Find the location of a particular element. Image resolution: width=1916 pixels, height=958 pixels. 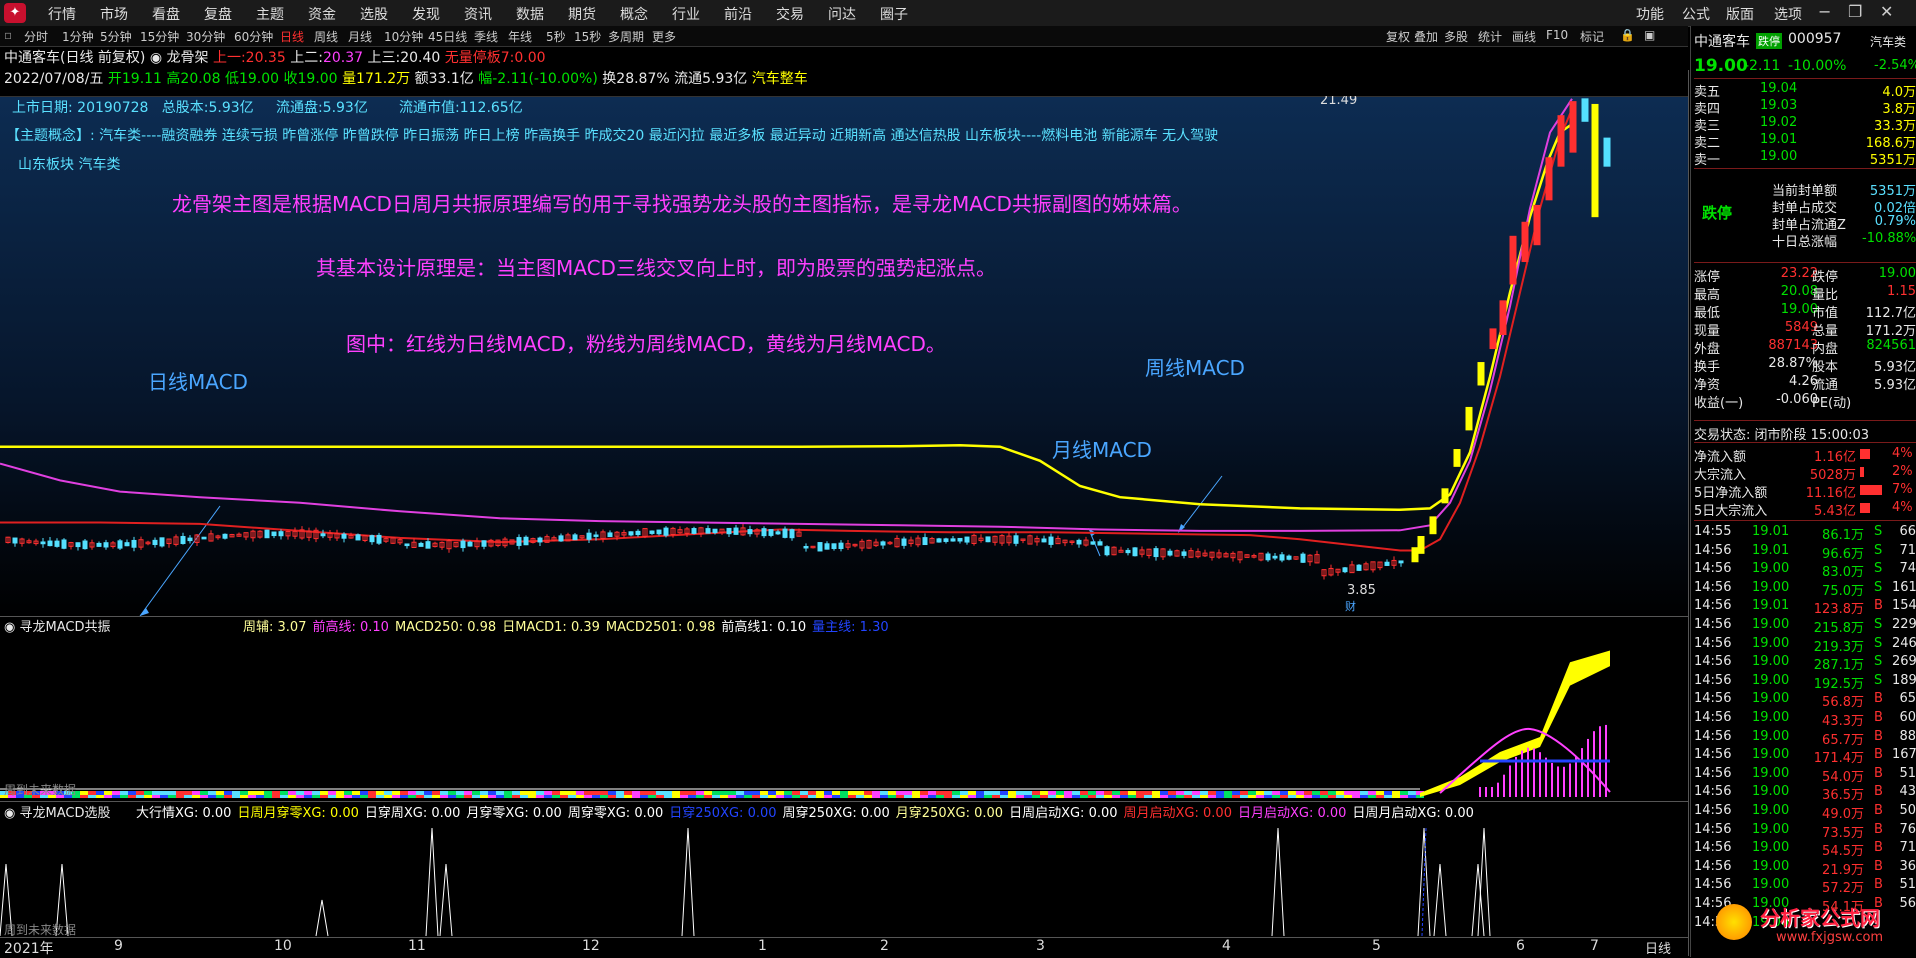

period-6: 日线 is located at coordinates (292, 36).